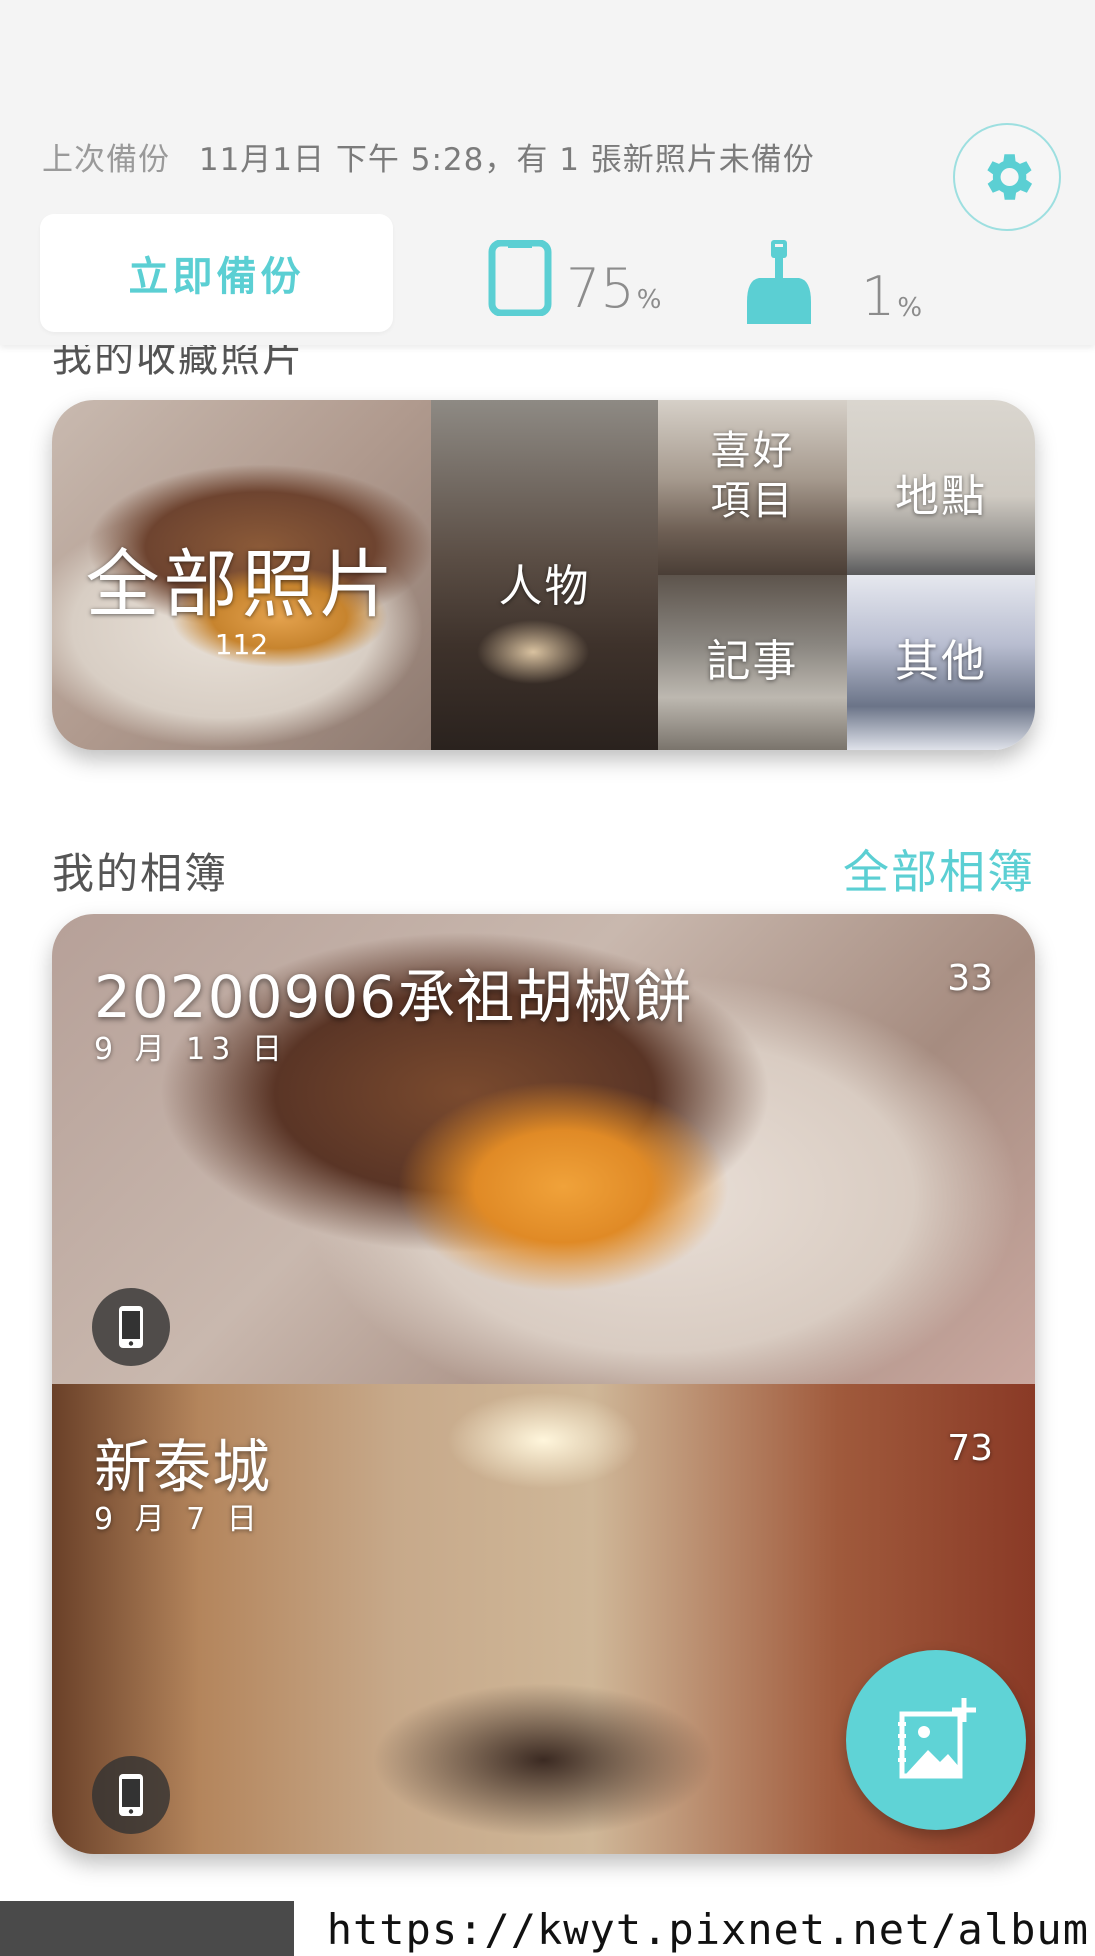 The image size is (1095, 1956). I want to click on tile-people: 人物, so click(544, 575).